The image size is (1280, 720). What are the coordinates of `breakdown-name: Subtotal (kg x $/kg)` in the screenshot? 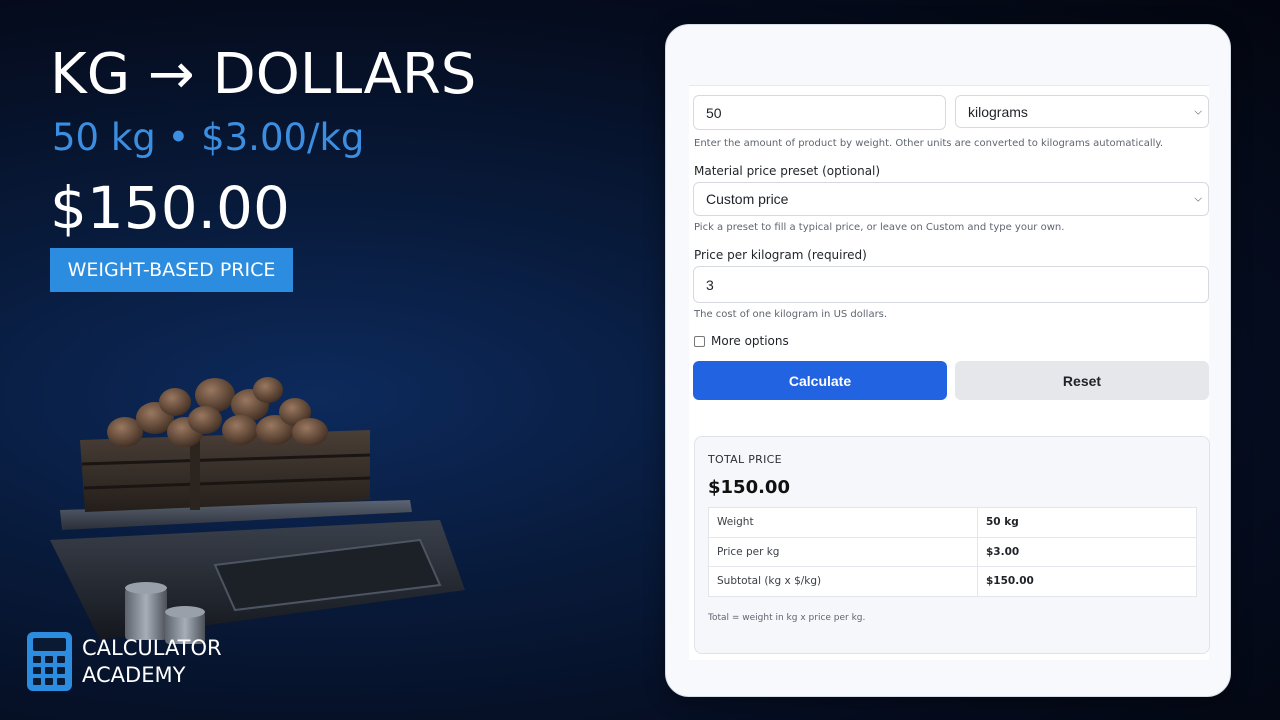 It's located at (843, 581).